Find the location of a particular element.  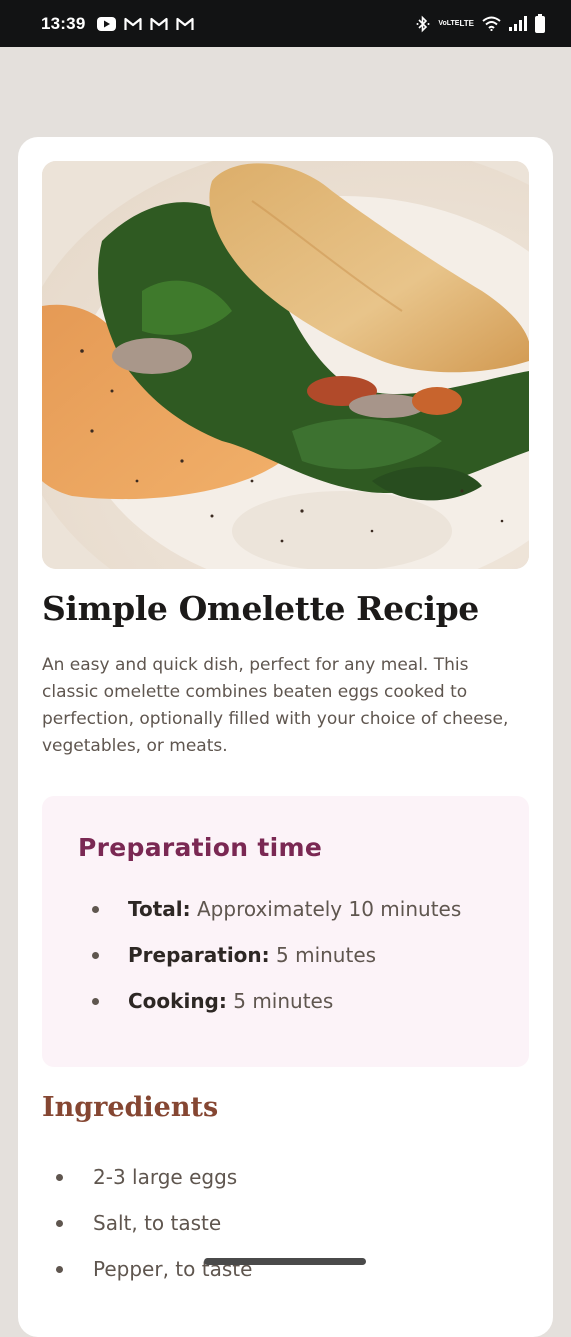

ingredient-item: 2-3 large eggs is located at coordinates (154, 1185).